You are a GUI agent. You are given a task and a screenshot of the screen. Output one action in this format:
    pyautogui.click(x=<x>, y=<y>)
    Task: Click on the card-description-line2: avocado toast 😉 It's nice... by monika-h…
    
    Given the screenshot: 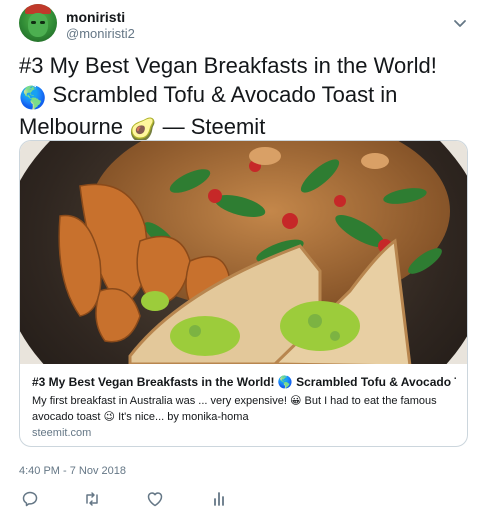 What is the action you would take?
    pyautogui.click(x=140, y=417)
    